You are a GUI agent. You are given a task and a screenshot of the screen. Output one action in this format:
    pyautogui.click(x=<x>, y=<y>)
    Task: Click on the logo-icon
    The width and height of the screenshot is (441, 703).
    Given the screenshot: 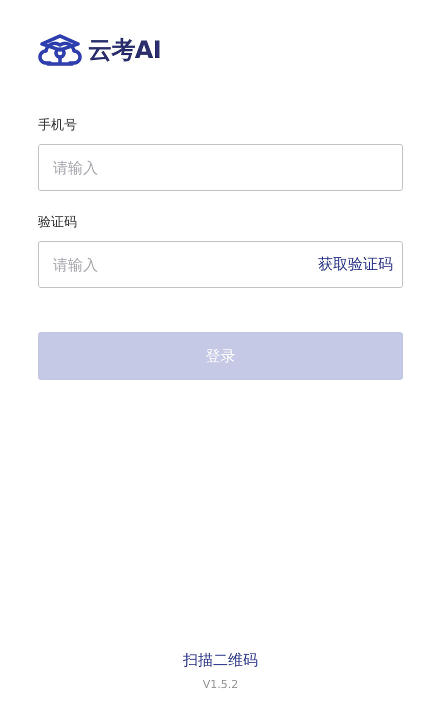 What is the action you would take?
    pyautogui.click(x=60, y=50)
    